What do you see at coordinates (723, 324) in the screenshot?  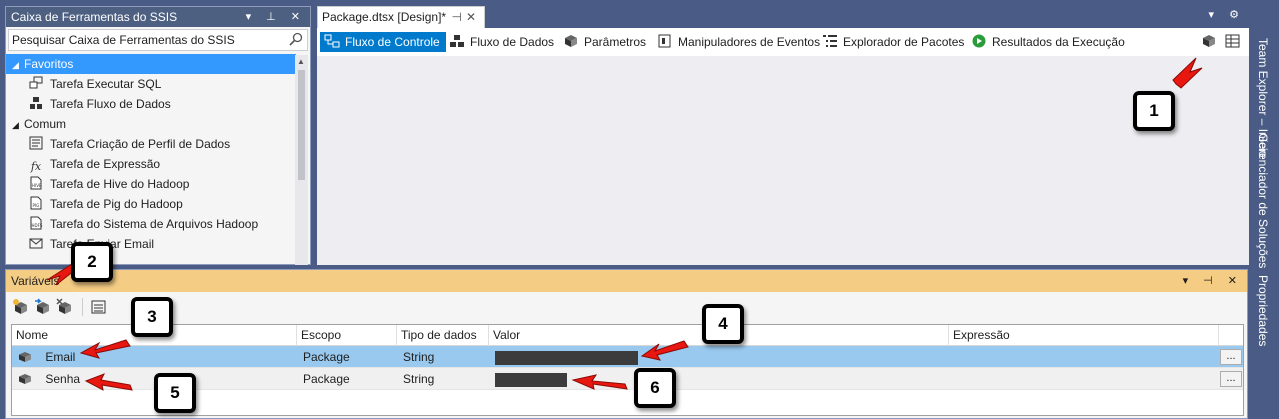 I see `annotation-badge-4: 4` at bounding box center [723, 324].